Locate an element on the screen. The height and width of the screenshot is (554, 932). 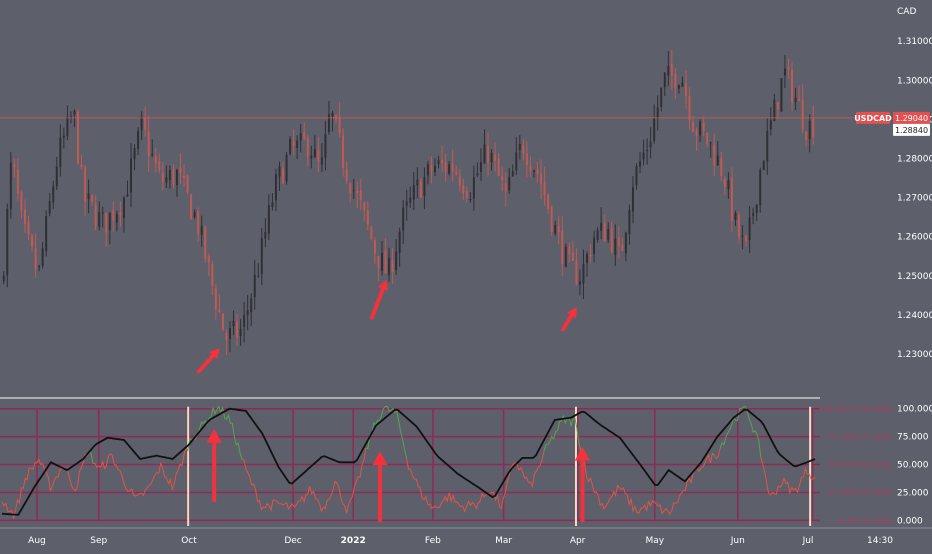
last-price-badge-label: 1.29040 is located at coordinates (911, 118).